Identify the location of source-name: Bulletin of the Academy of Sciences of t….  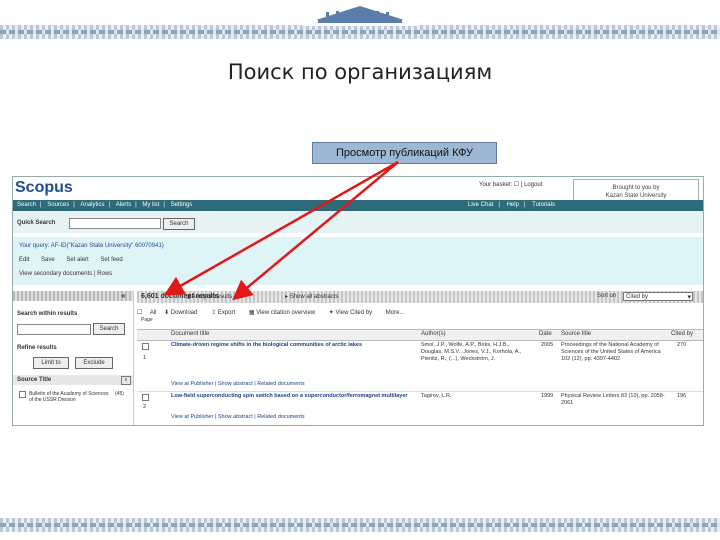
(69, 397).